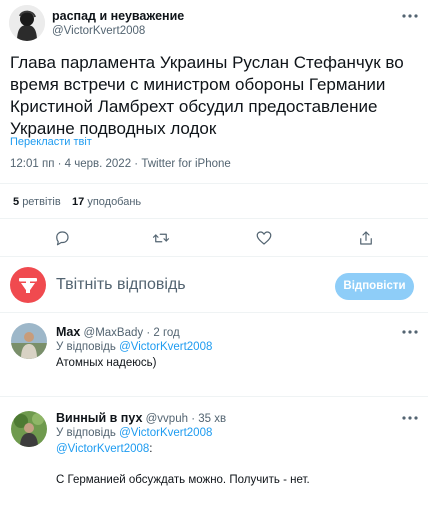  Describe the element at coordinates (208, 419) in the screenshot. I see `reply-time: · 35 хв` at that location.